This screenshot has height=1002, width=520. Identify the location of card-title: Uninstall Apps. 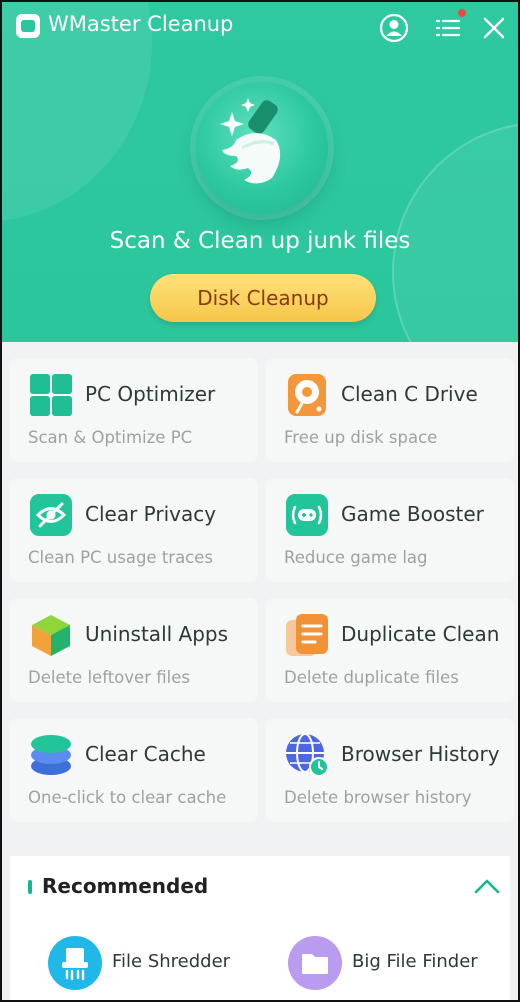
(157, 634).